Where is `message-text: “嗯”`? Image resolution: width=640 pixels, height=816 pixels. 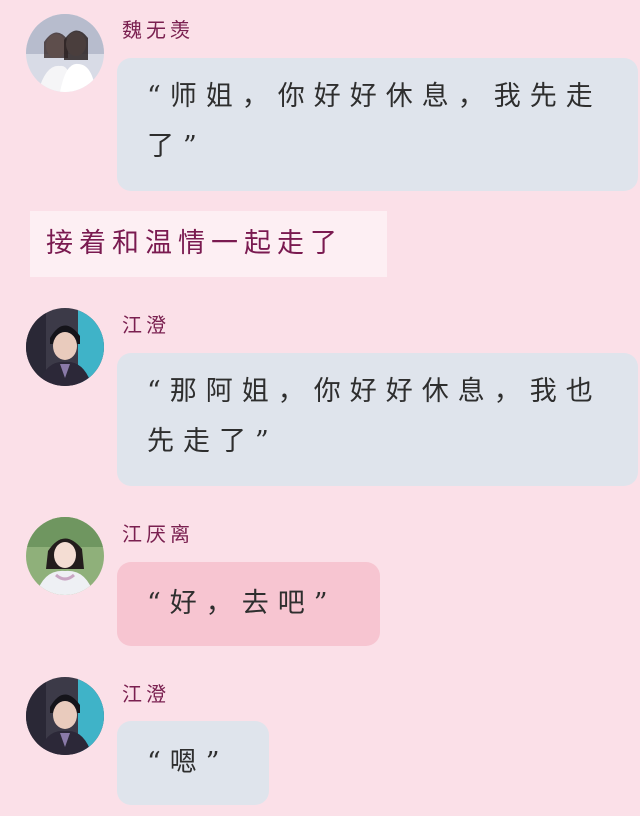
message-text: “嗯” is located at coordinates (188, 762).